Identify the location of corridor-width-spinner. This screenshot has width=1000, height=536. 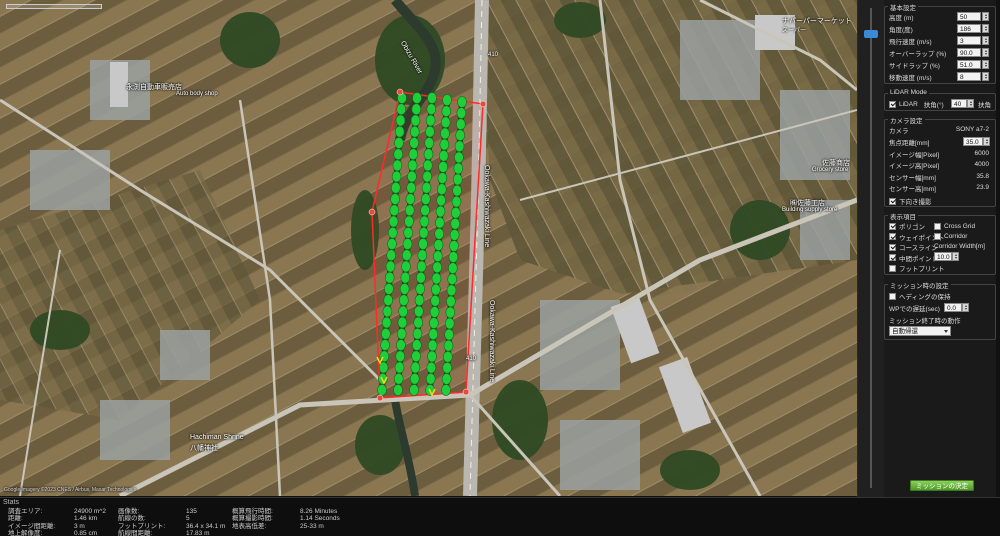
(955, 256).